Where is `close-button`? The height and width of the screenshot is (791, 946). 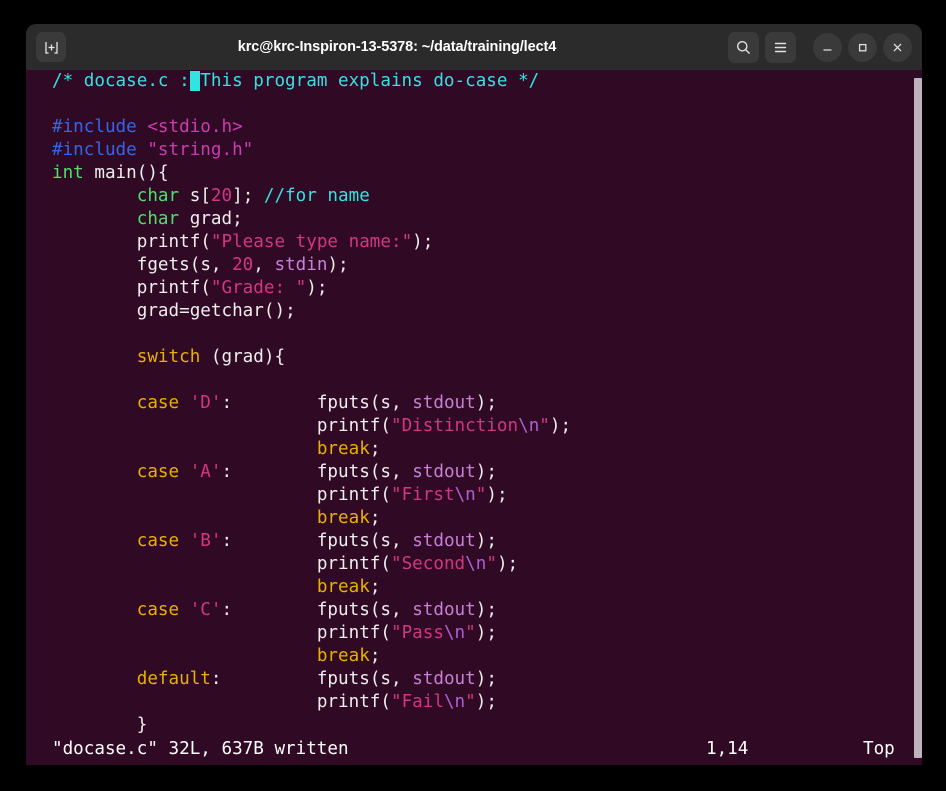 close-button is located at coordinates (897, 47).